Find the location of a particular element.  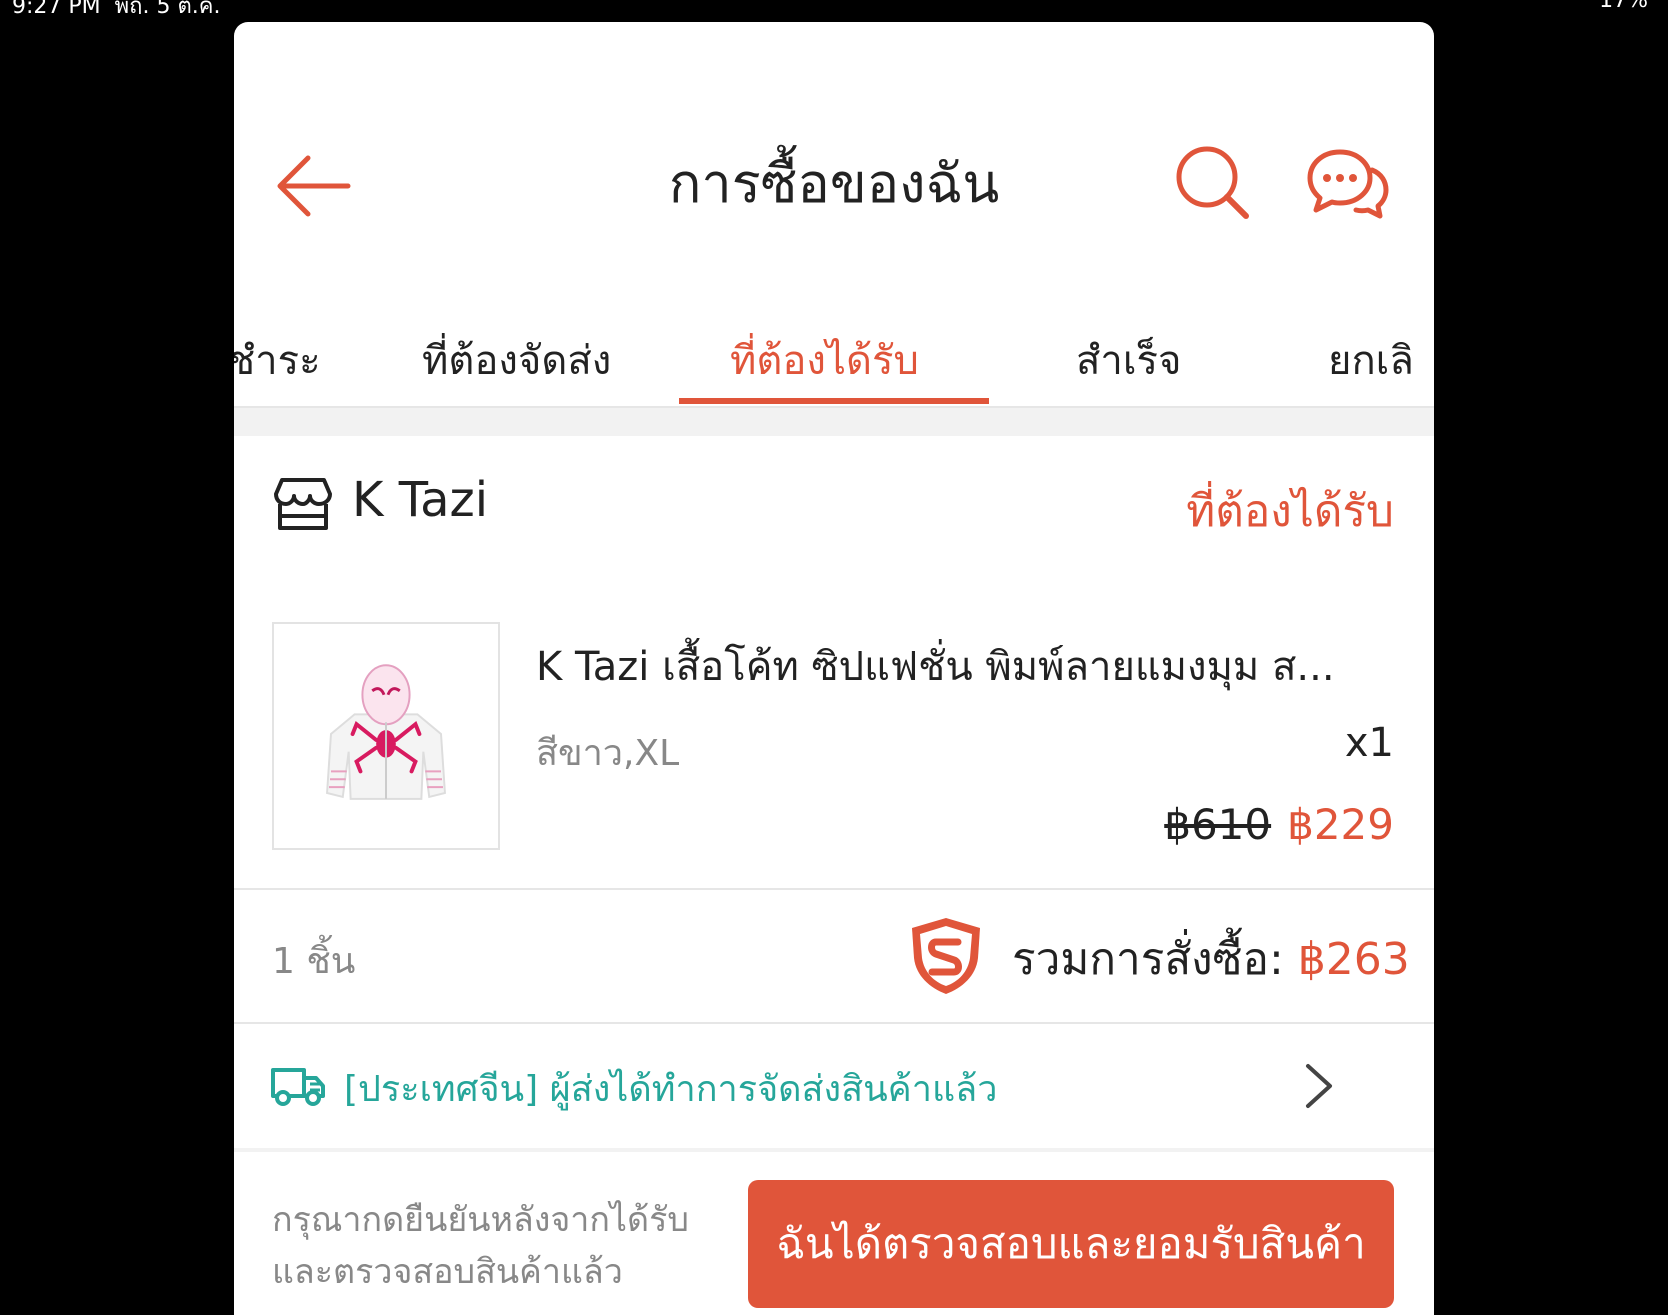

item-count: 1 ชิ้น is located at coordinates (314, 961).